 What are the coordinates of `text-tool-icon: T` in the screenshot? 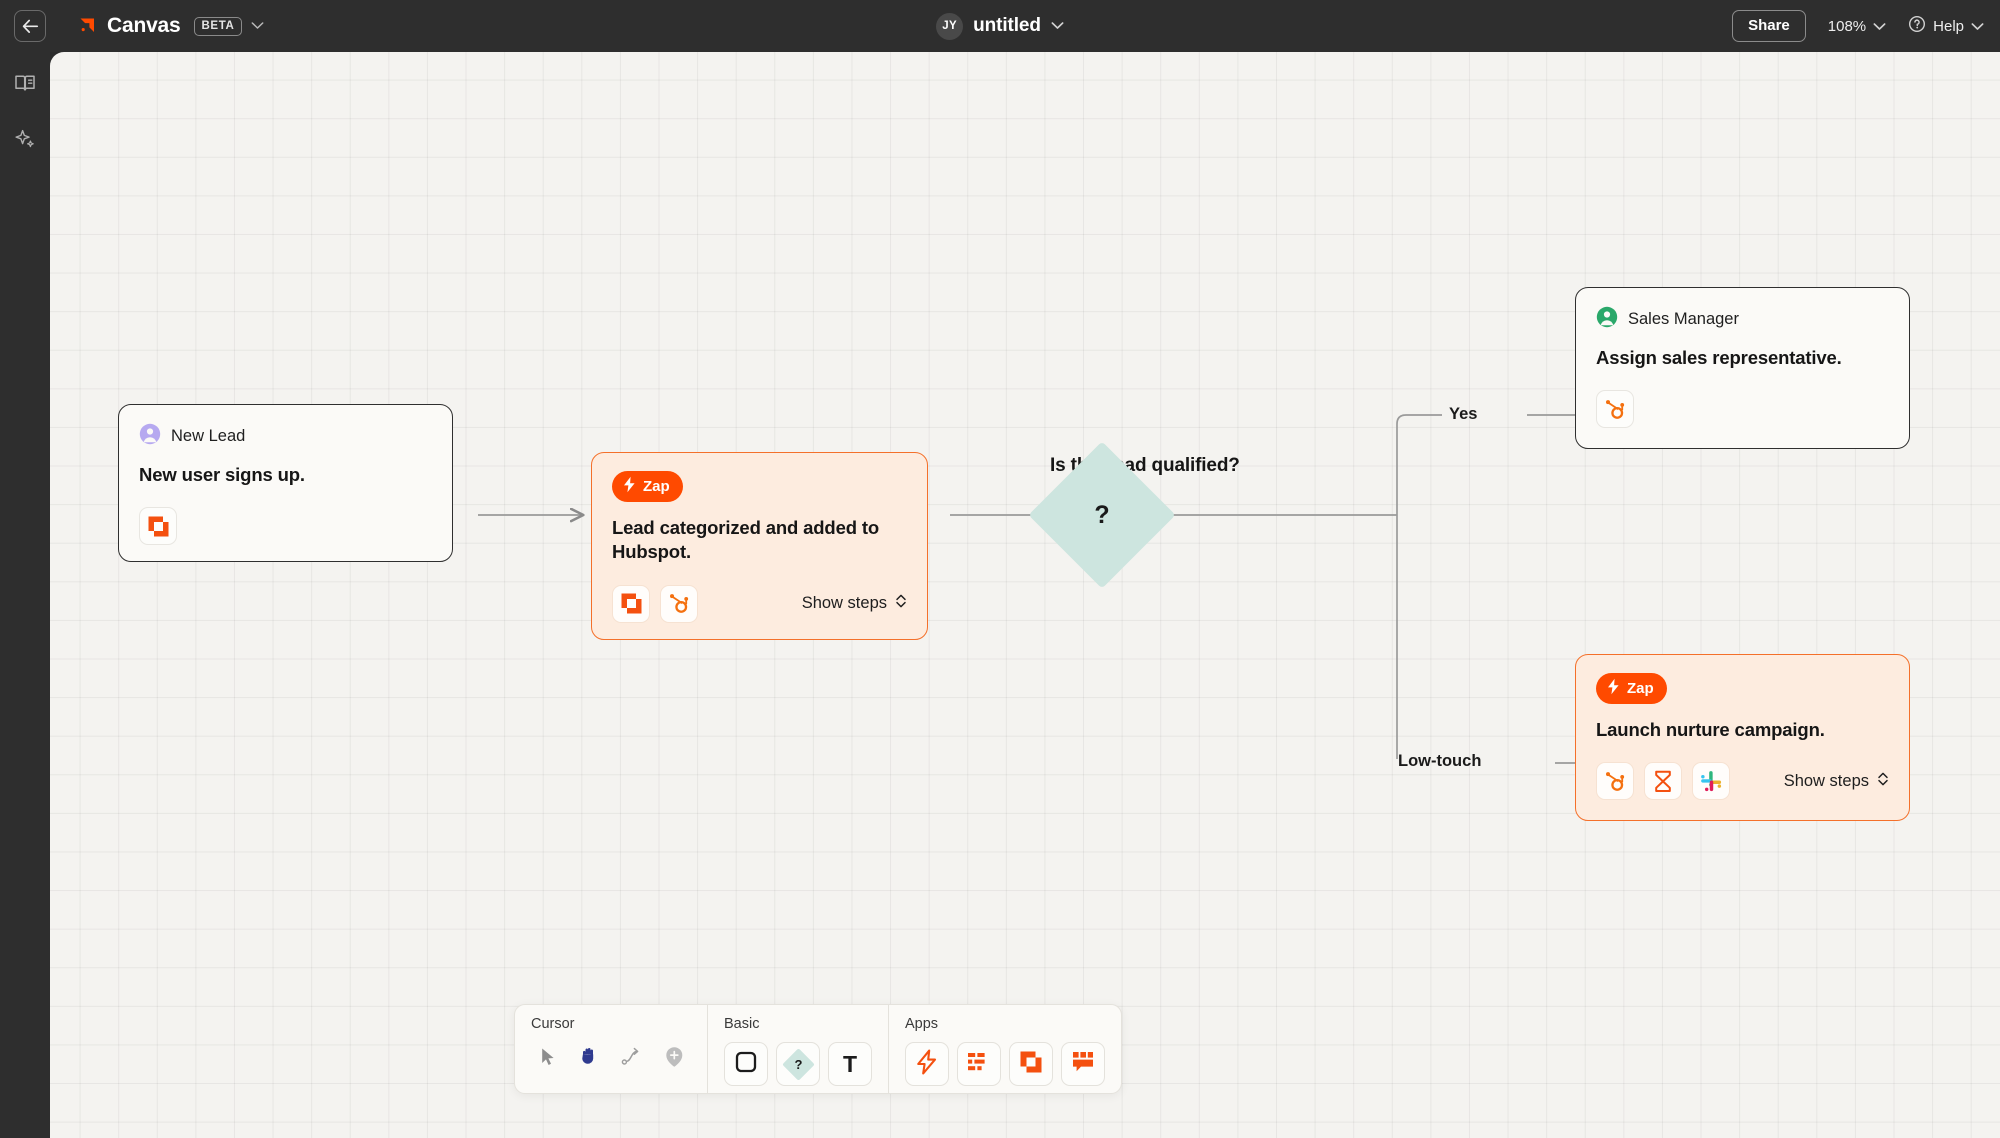 It's located at (850, 1063).